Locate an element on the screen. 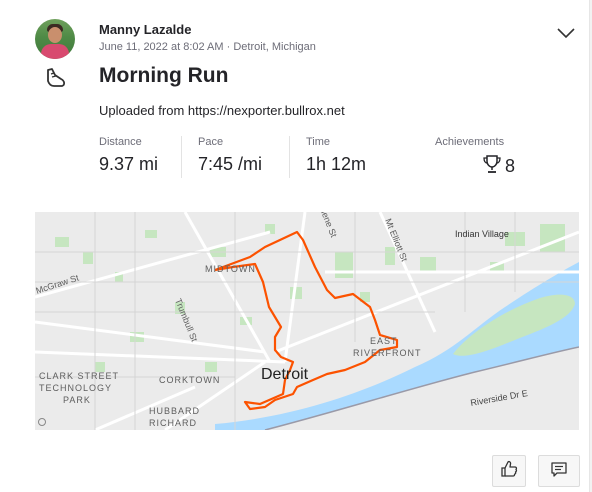  map-label-riverfront: RIVERFRONT is located at coordinates (387, 353).